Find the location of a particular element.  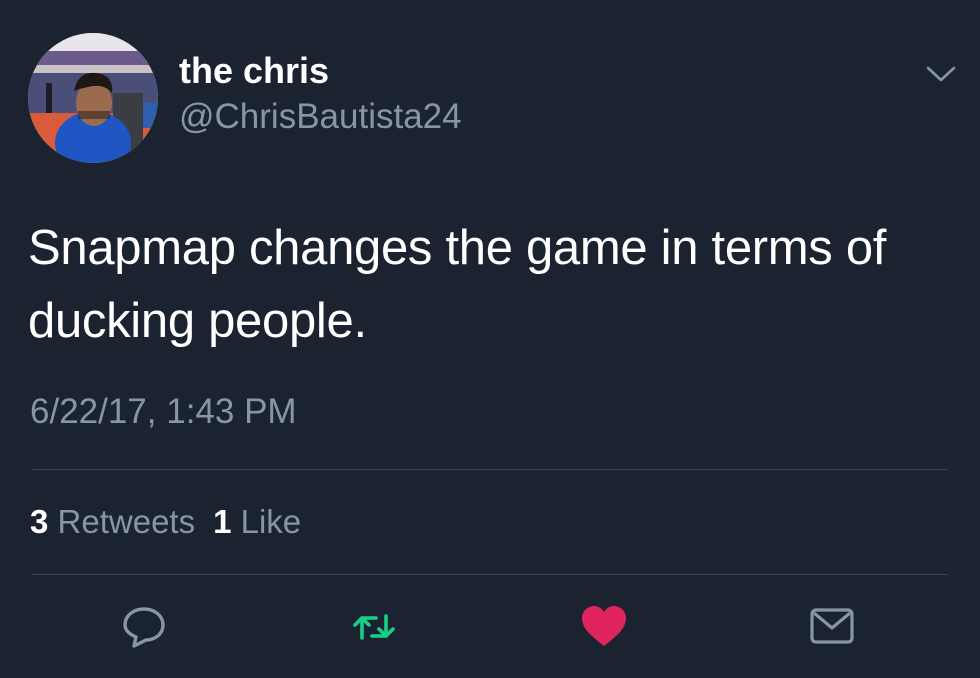

user-handle: @ChrisBautista24 is located at coordinates (320, 117).